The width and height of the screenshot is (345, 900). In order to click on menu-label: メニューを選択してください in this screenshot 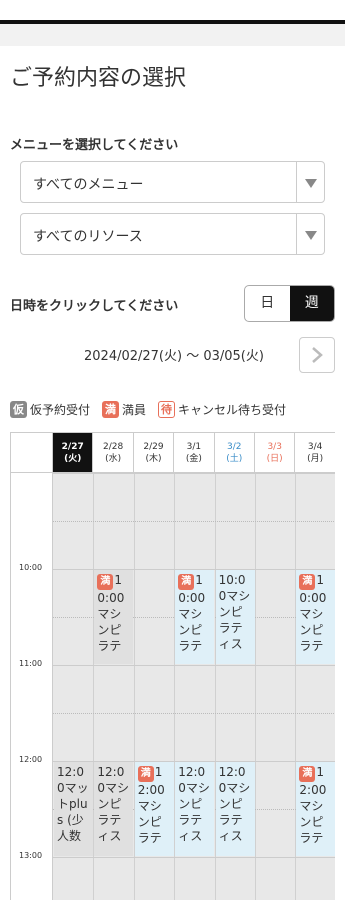, I will do `click(94, 145)`.